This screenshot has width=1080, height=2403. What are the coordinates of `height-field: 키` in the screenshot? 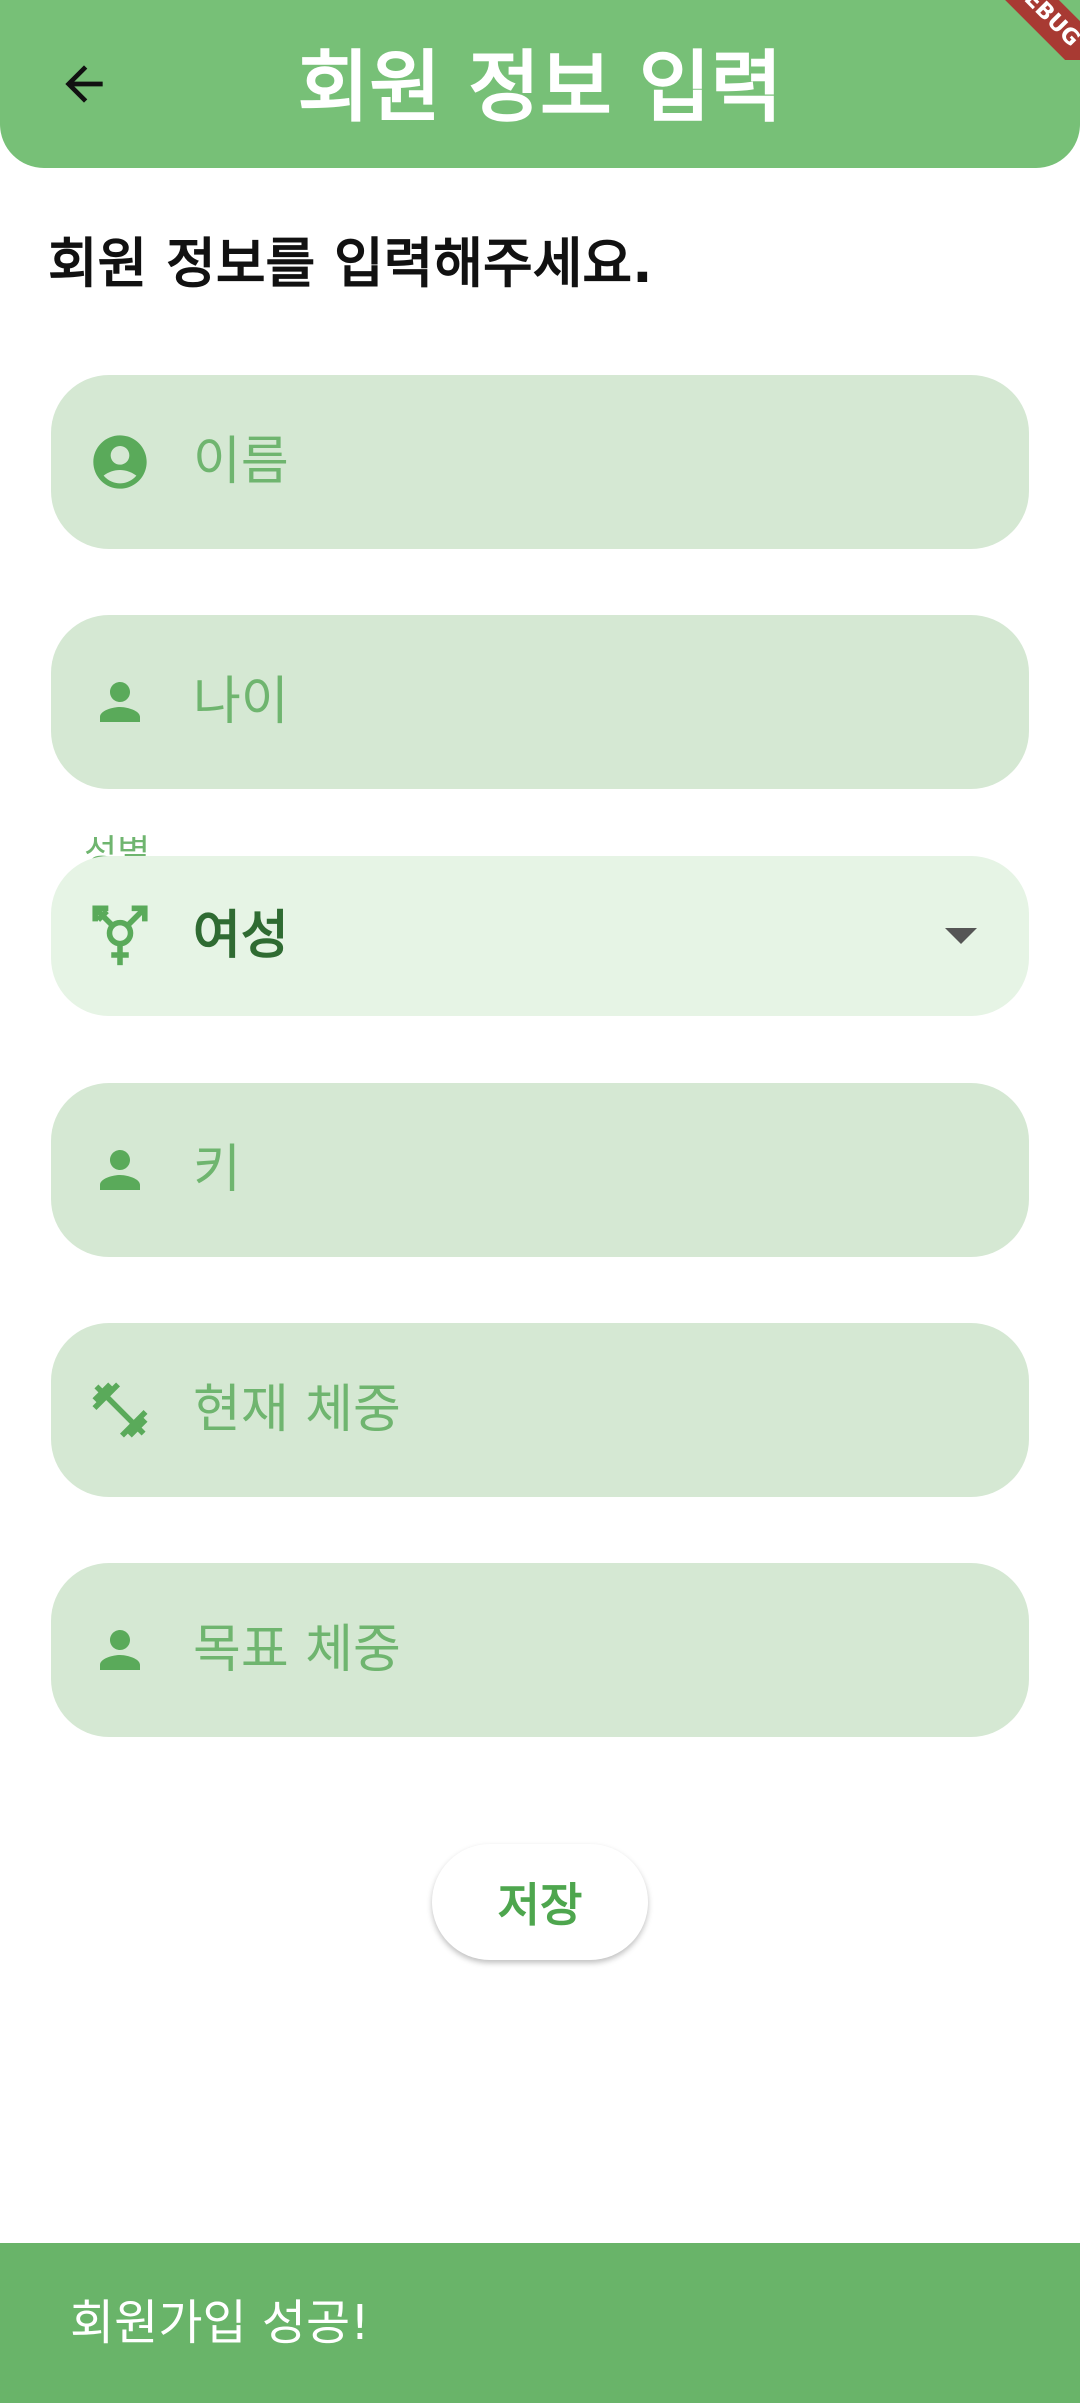 It's located at (540, 1170).